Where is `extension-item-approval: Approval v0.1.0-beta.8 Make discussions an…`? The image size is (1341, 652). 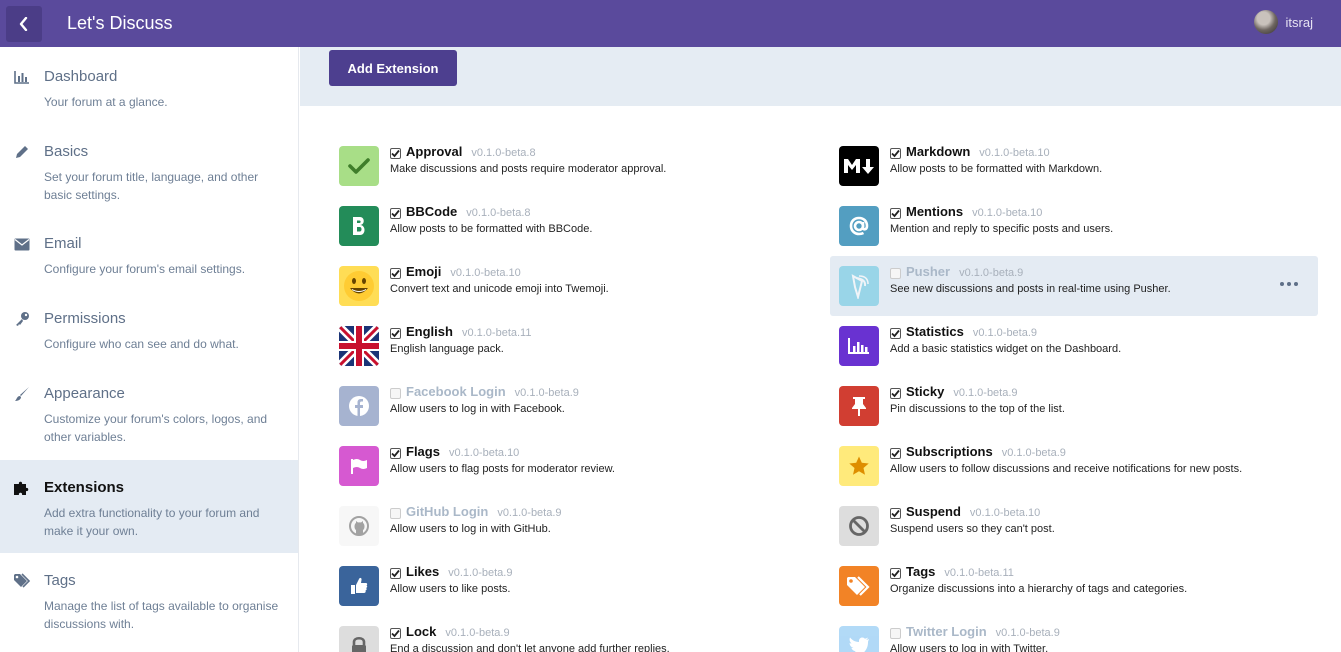 extension-item-approval: Approval v0.1.0-beta.8 Make discussions an… is located at coordinates (574, 166).